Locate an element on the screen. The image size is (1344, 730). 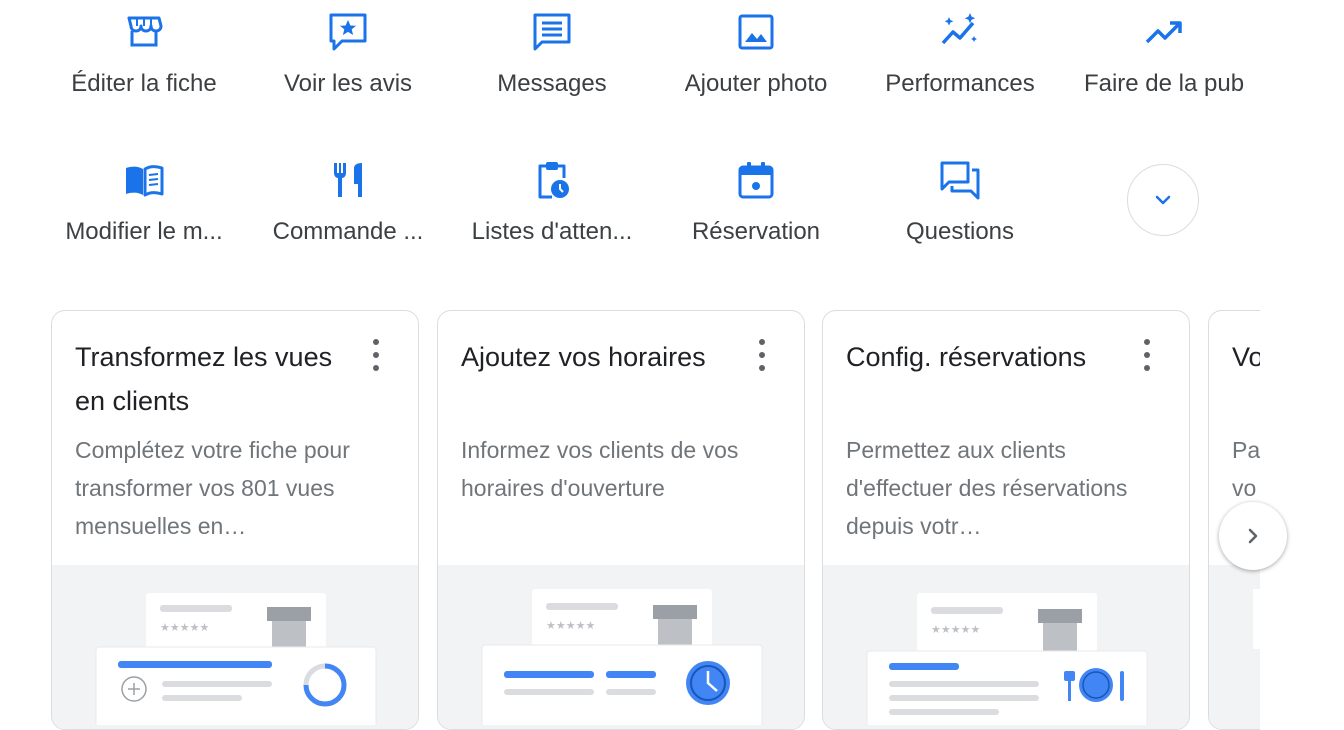
action-label: Éditer la fiche is located at coordinates (144, 83).